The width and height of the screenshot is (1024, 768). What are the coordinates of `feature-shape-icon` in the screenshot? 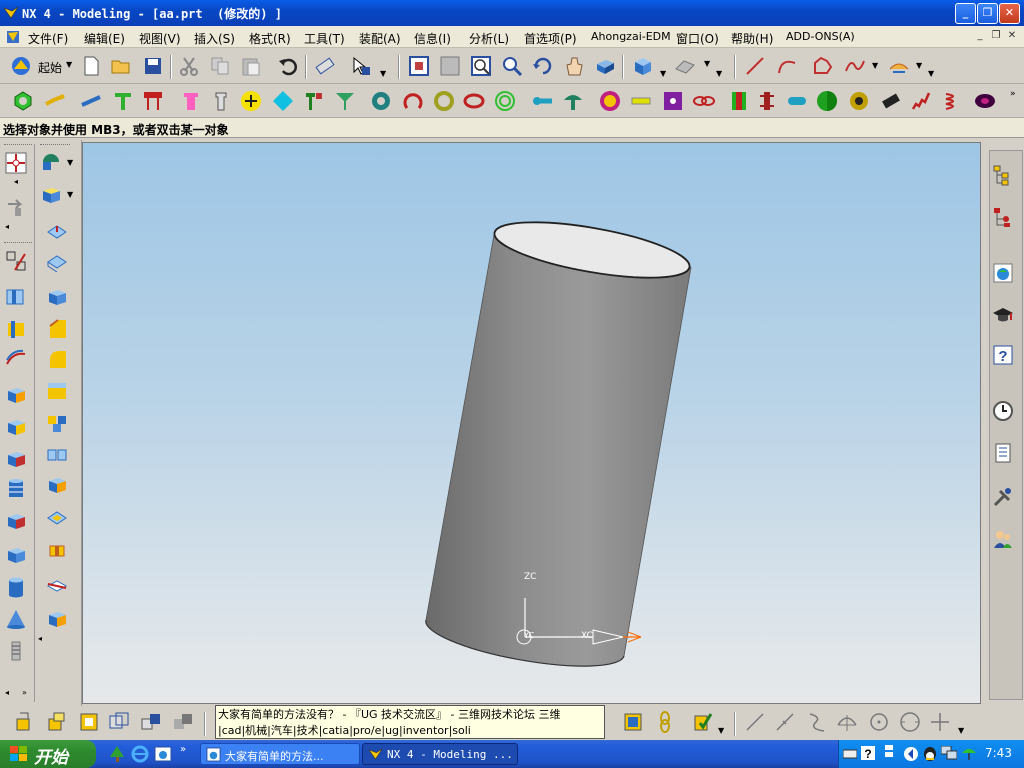 It's located at (51, 163).